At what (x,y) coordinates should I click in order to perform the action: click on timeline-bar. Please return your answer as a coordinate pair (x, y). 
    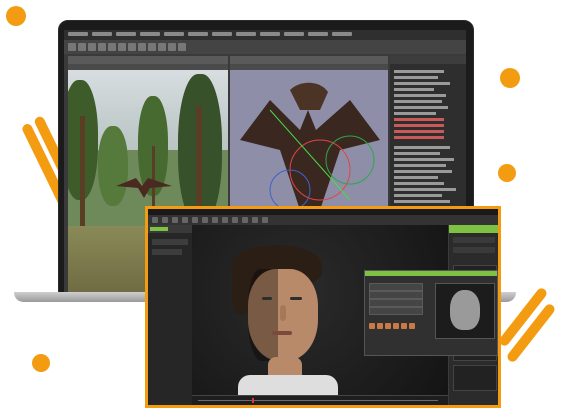
    Looking at the image, I should click on (320, 400).